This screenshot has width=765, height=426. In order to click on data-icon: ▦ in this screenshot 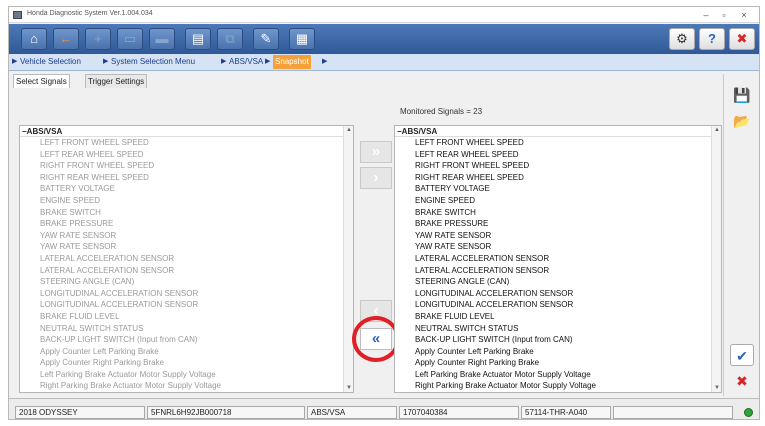, I will do `click(302, 38)`.